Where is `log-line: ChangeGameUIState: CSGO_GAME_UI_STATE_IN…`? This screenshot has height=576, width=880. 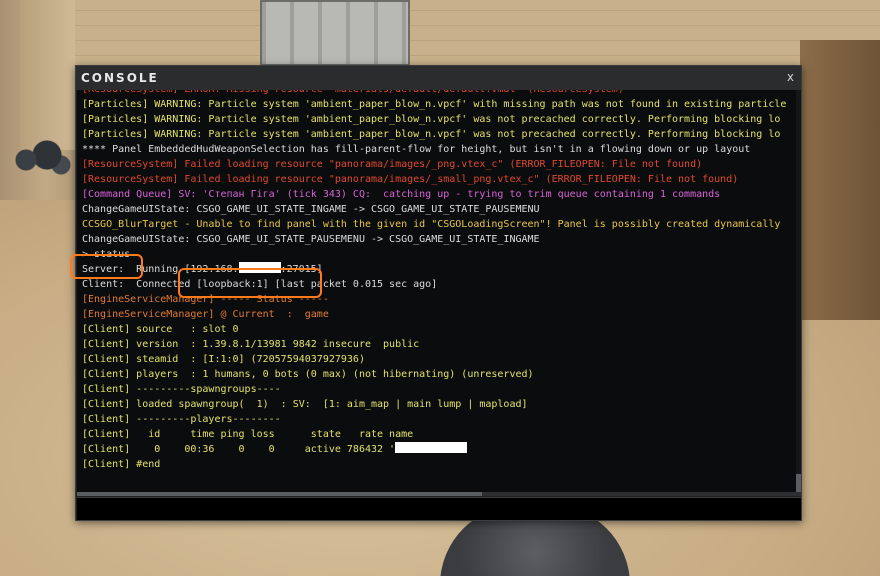
log-line: ChangeGameUIState: CSGO_GAME_UI_STATE_IN… is located at coordinates (441, 209).